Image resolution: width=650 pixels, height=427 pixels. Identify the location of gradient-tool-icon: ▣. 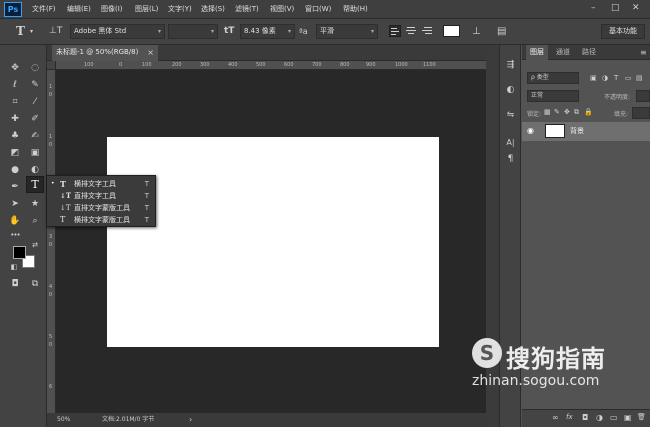
(35, 153).